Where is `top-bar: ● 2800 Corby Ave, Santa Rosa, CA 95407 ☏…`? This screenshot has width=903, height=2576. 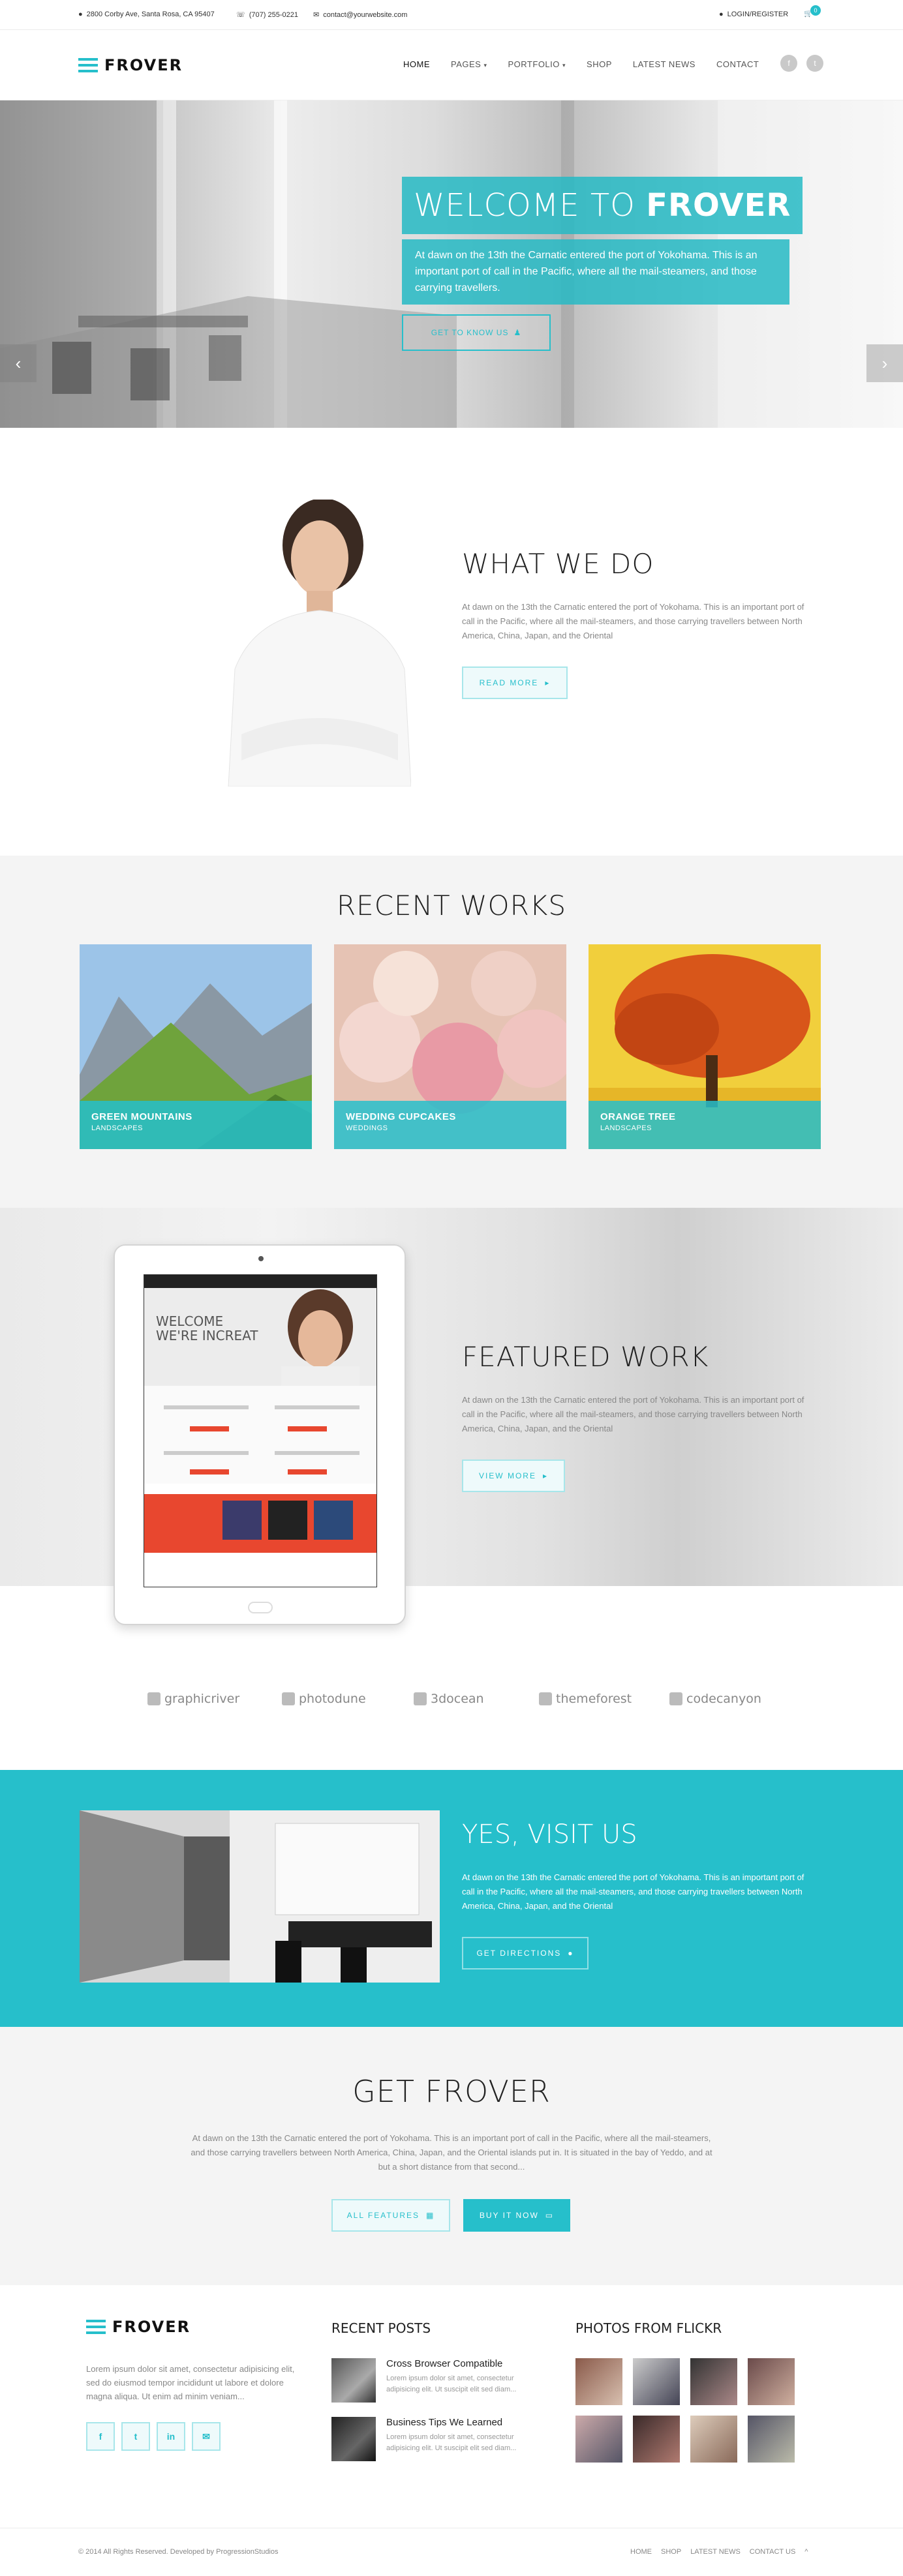
top-bar: ● 2800 Corby Ave, Santa Rosa, CA 95407 ☏… is located at coordinates (451, 15).